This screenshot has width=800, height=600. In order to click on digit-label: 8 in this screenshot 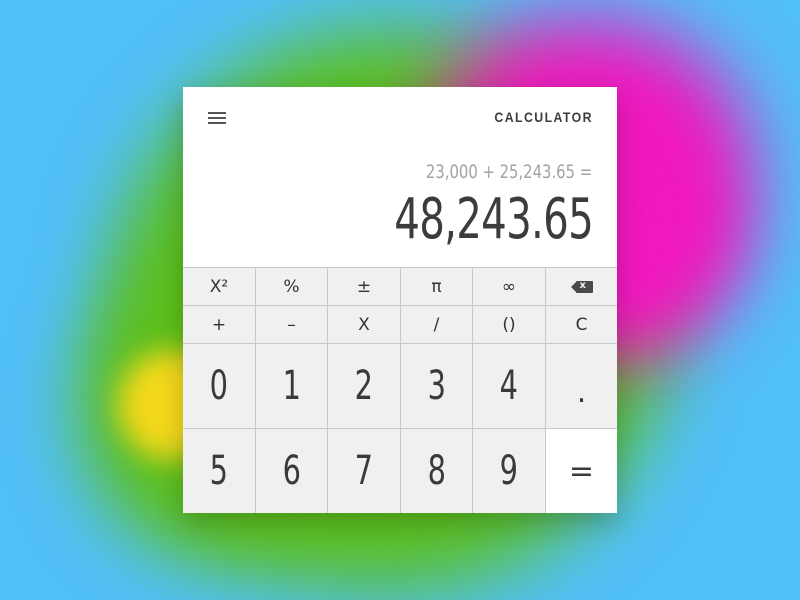, I will do `click(436, 471)`.